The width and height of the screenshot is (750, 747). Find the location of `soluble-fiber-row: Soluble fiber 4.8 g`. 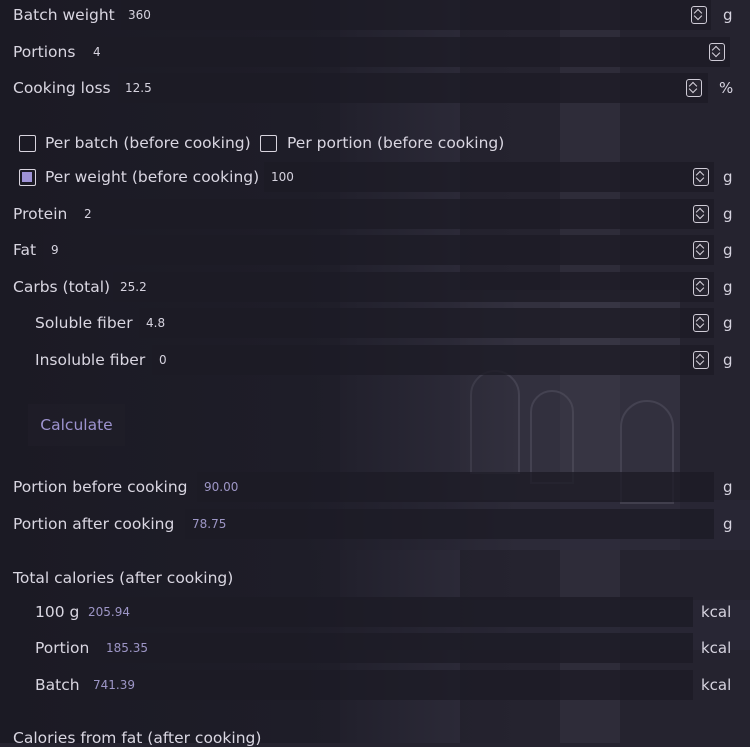

soluble-fiber-row: Soluble fiber 4.8 g is located at coordinates (375, 323).